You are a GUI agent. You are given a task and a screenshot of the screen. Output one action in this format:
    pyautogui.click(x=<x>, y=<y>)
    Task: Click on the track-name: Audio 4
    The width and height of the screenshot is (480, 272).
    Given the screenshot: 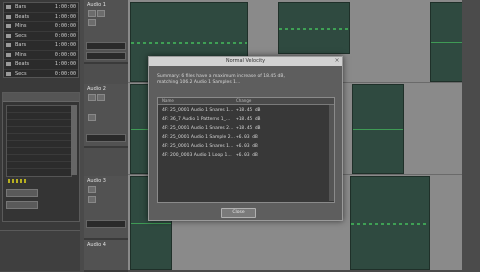 What is the action you would take?
    pyautogui.click(x=96, y=245)
    